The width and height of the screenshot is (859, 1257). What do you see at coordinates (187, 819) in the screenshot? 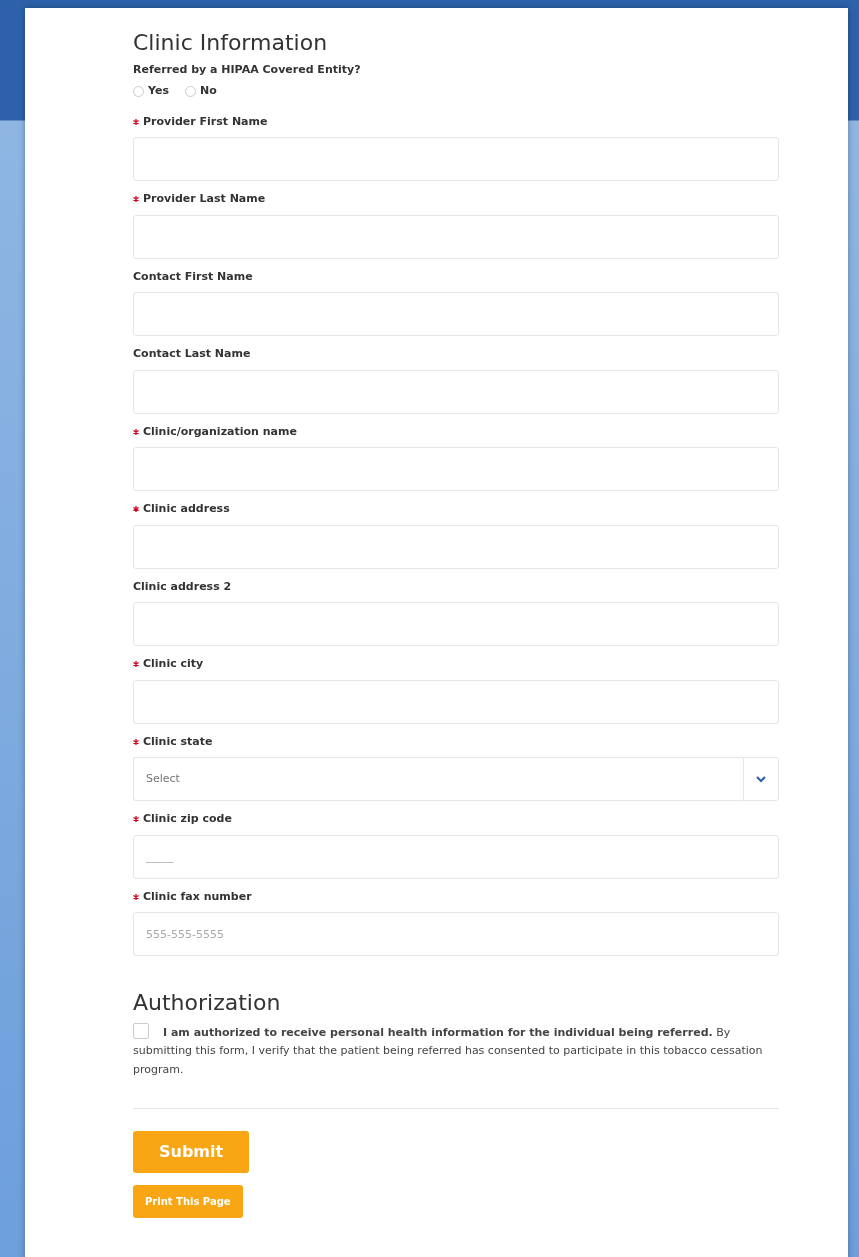
I see `field-label: Clinic zip code` at bounding box center [187, 819].